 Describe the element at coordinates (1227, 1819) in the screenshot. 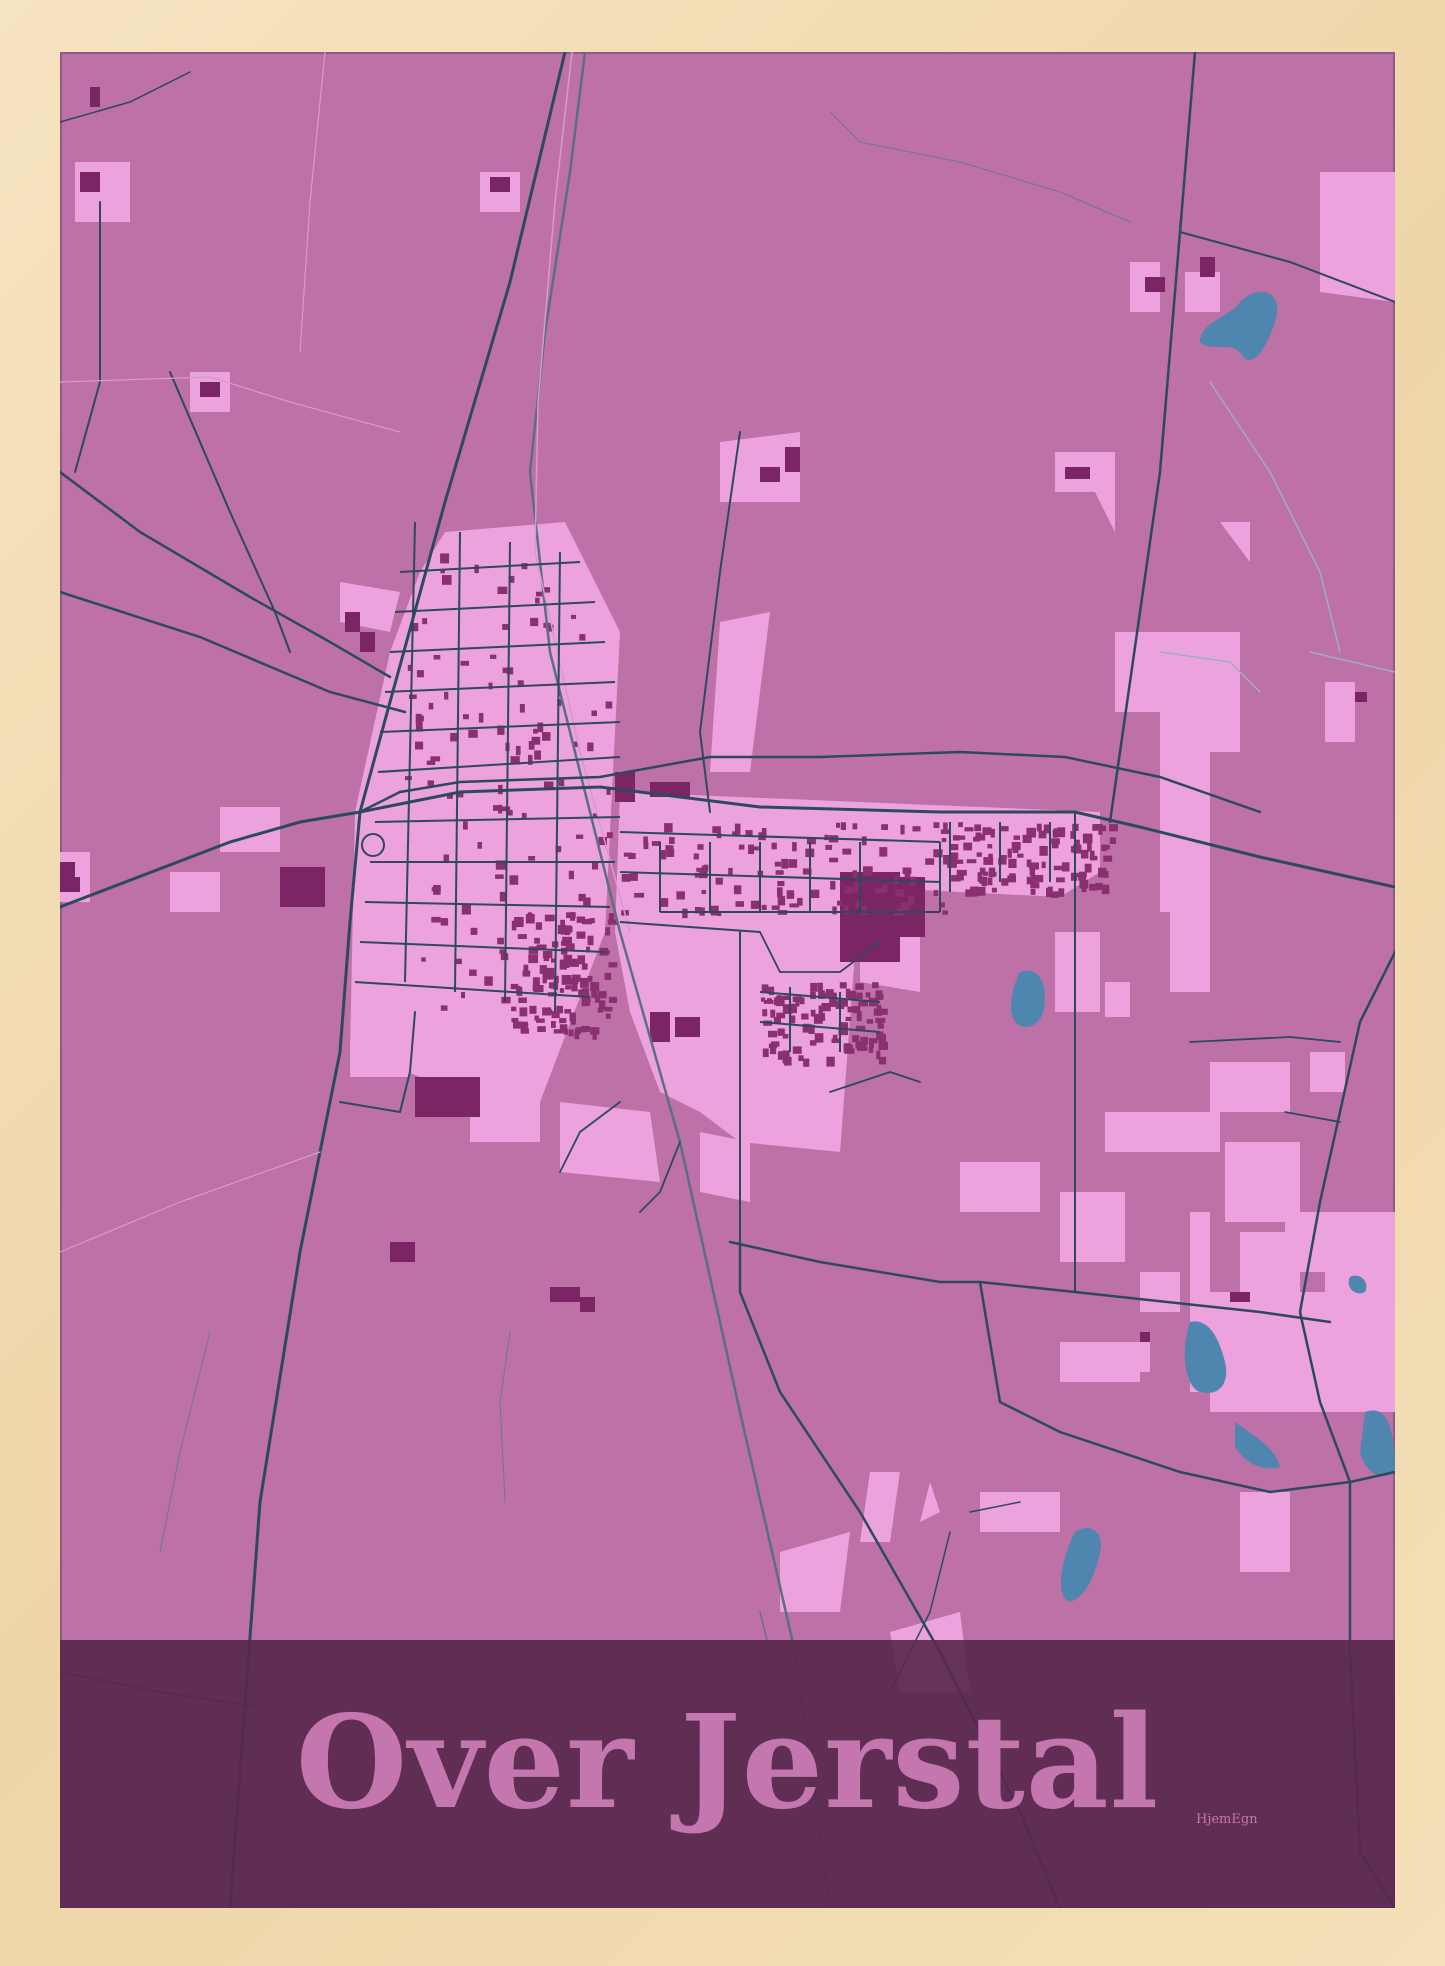

I see `brand-mark: HjemEgn` at that location.